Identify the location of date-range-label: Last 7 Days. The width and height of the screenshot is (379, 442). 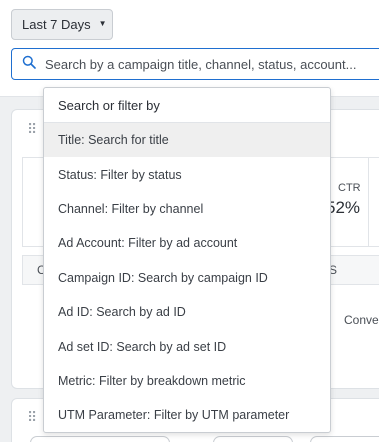
(56, 24).